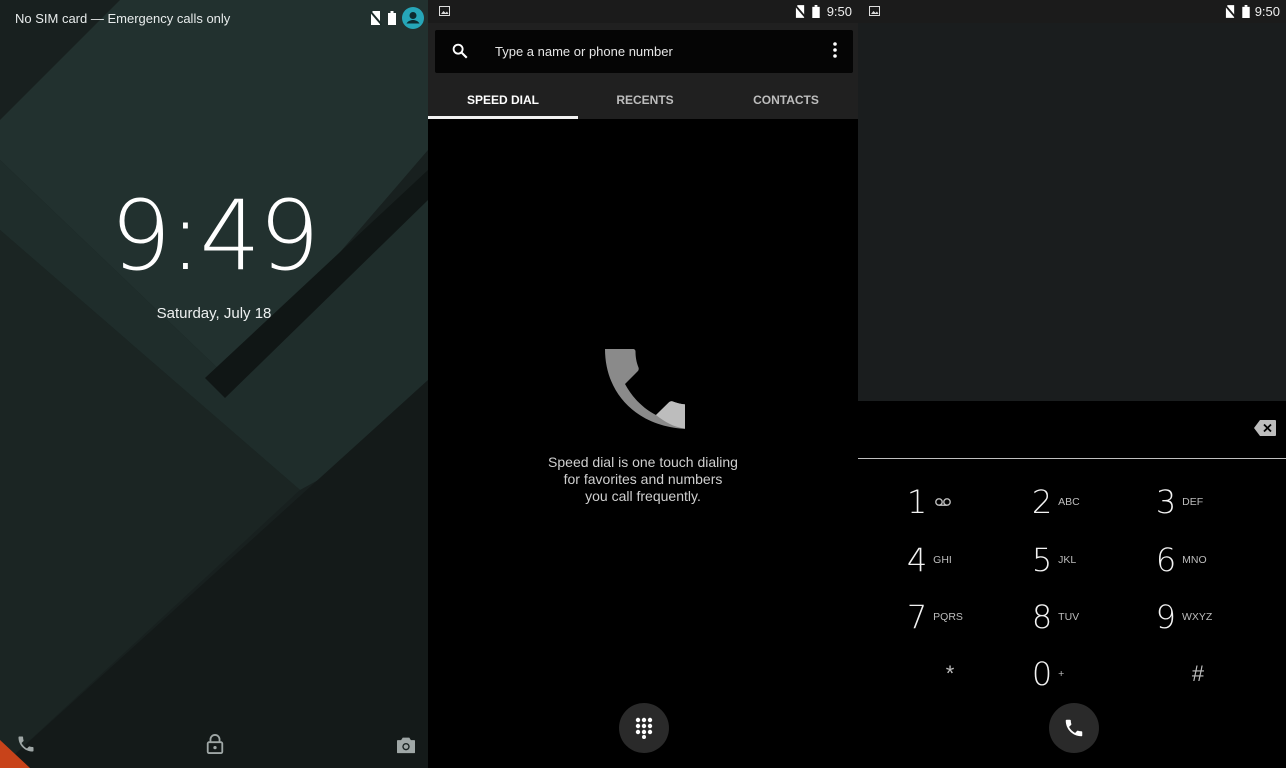  I want to click on dialpad-key-5: 5 JKL, so click(1060, 560).